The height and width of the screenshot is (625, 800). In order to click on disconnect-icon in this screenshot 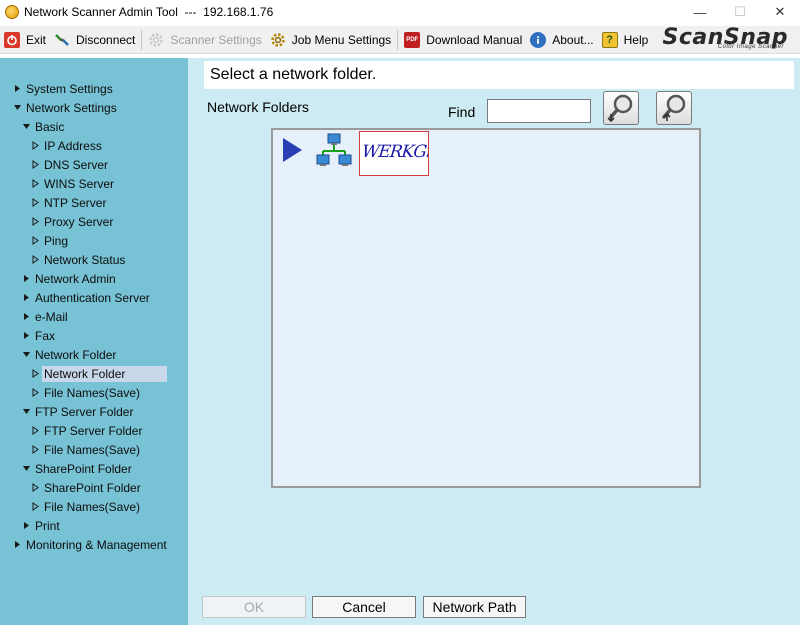, I will do `click(62, 40)`.